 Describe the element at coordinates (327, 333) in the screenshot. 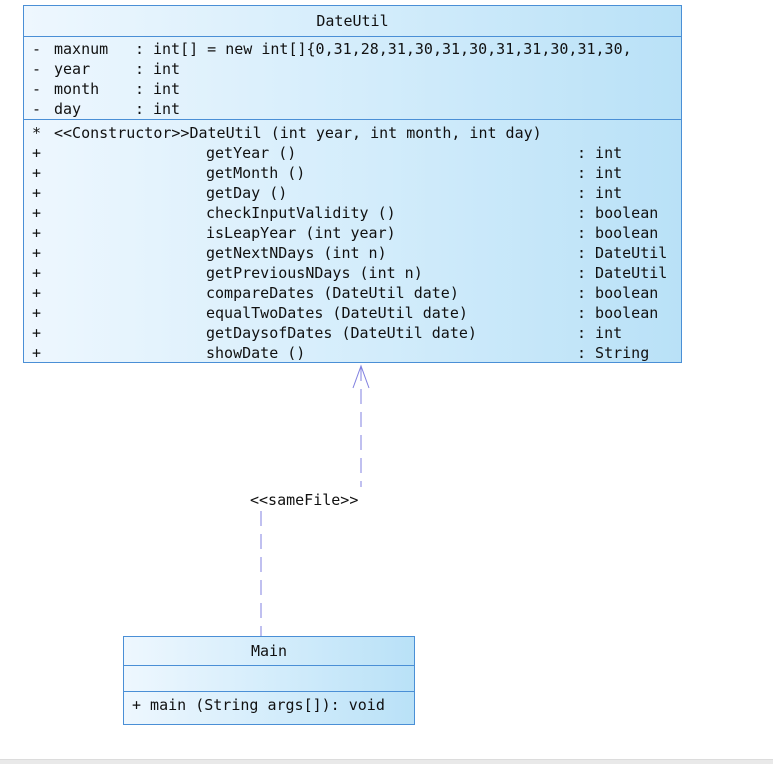

I see `operation-row-getdaysofdates: + getDaysofDates (DateUtil date) : int` at that location.